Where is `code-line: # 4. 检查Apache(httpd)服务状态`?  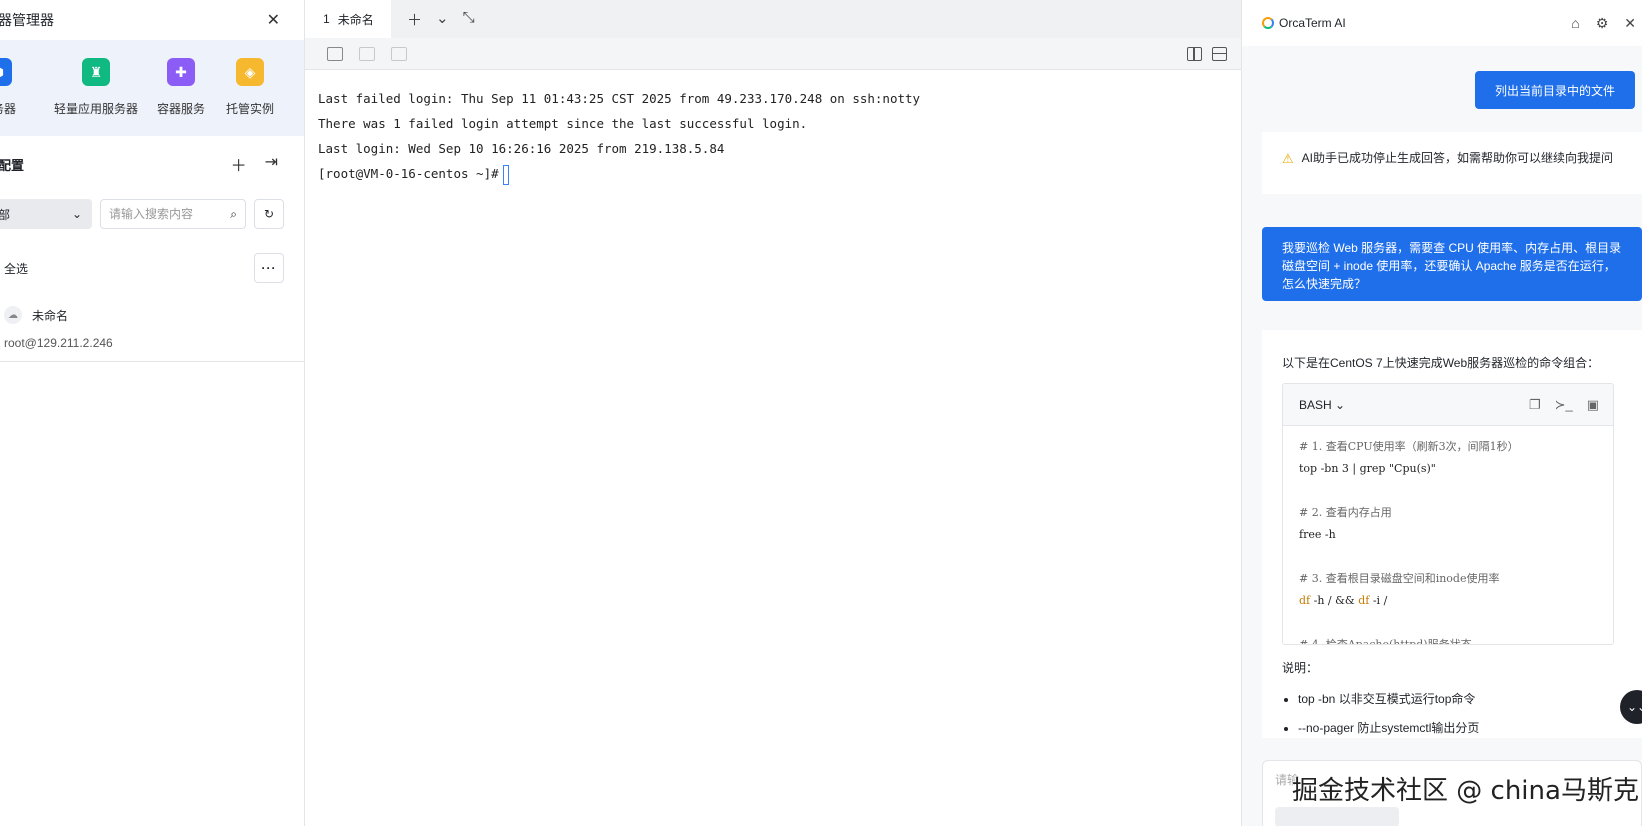 code-line: # 4. 检查Apache(httpd)服务状态 is located at coordinates (1385, 641).